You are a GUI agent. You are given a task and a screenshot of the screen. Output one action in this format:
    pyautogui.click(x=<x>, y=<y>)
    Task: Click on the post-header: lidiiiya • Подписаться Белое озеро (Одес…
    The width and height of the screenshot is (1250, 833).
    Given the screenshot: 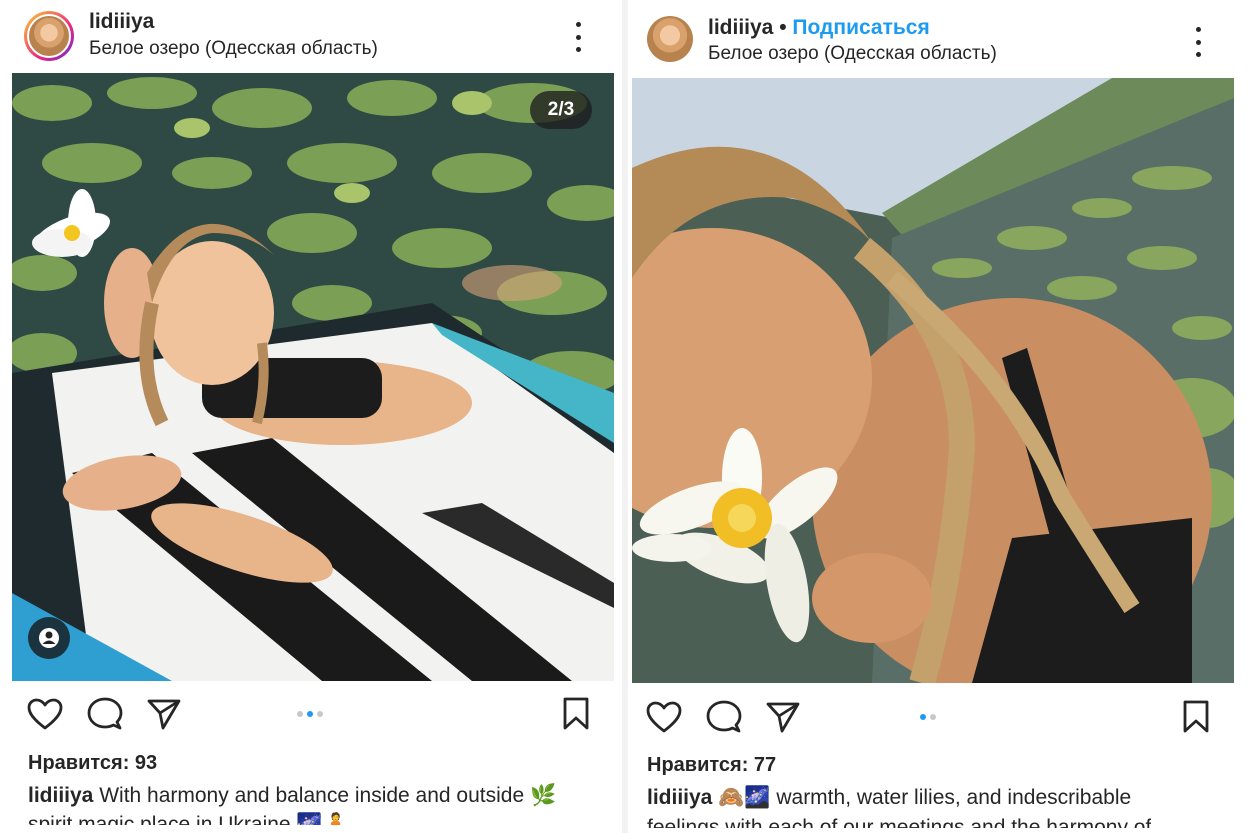 What is the action you would take?
    pyautogui.click(x=939, y=36)
    